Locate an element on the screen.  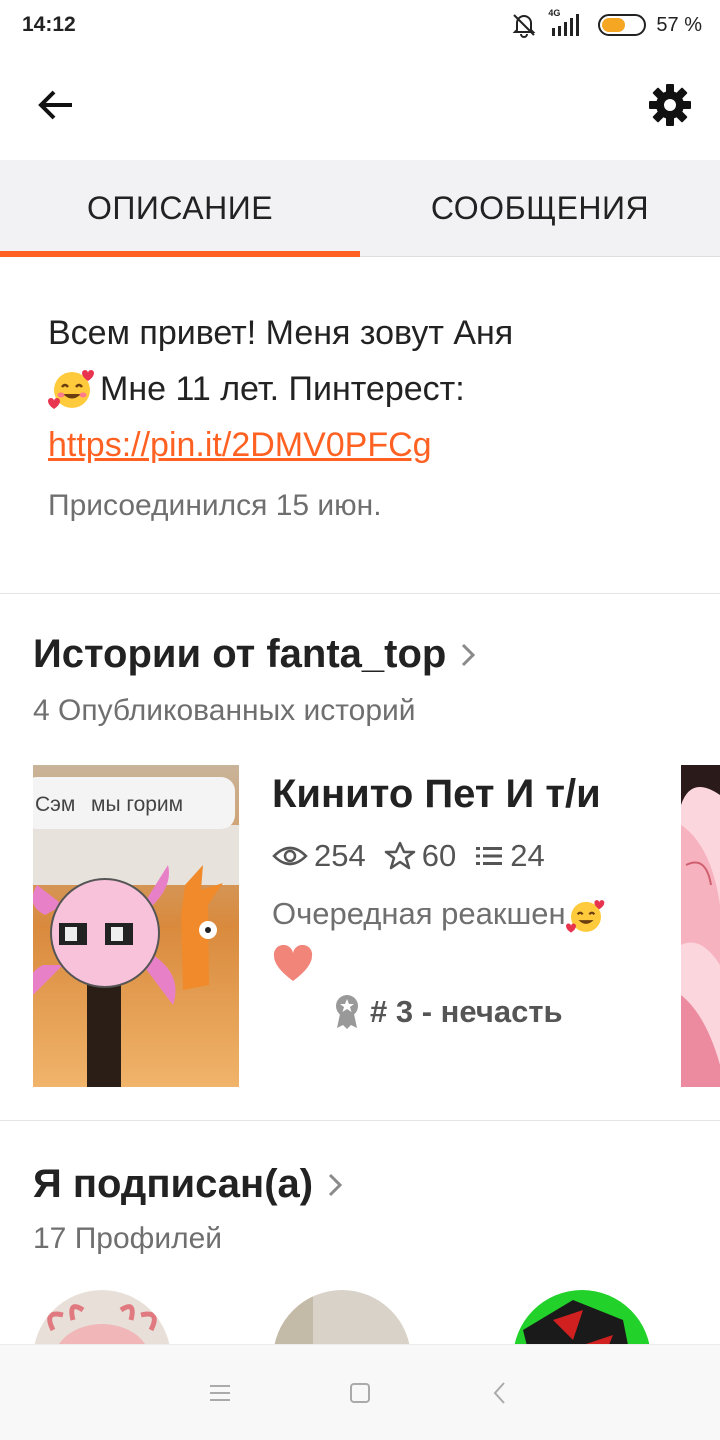
status-bar: 14:12 4G 57 % is located at coordinates (360, 25).